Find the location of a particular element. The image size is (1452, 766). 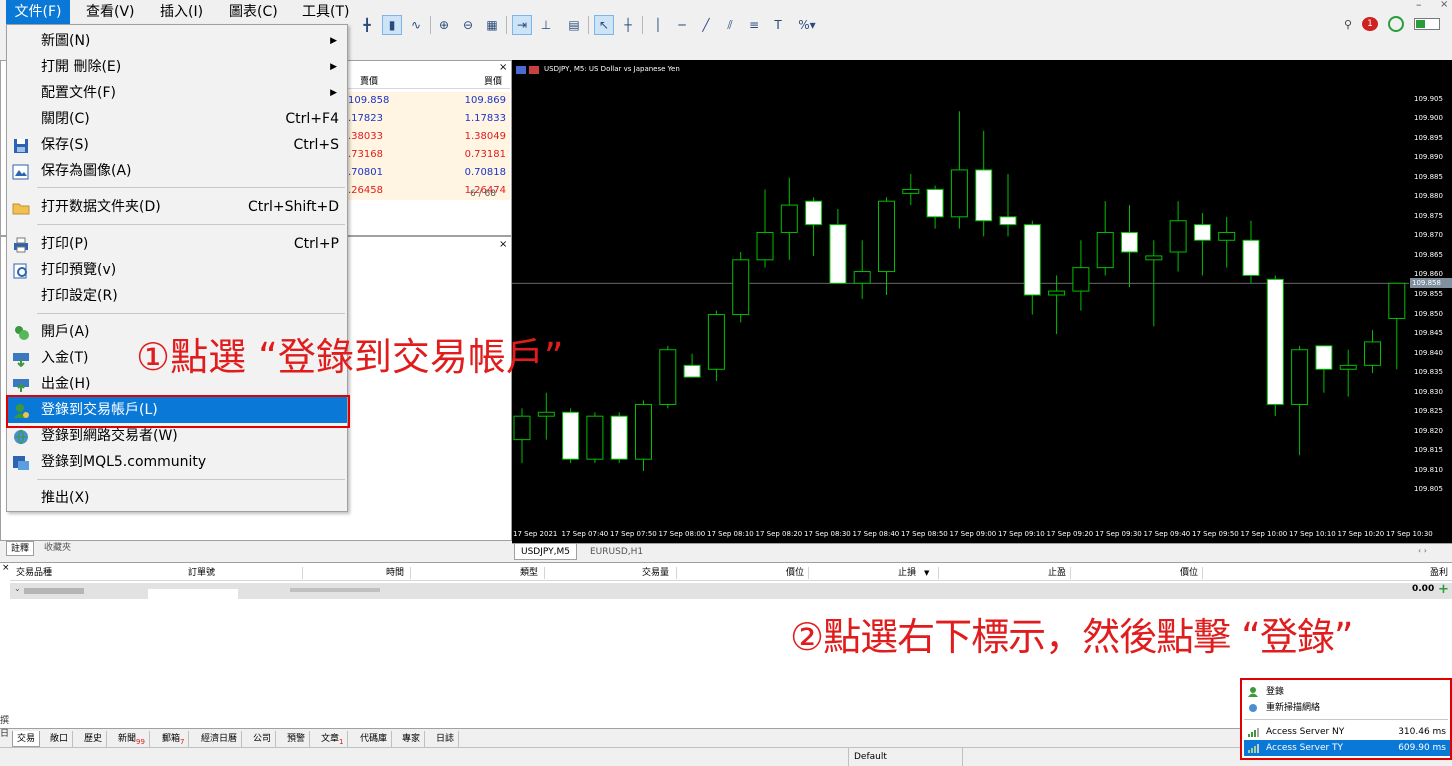

popup-item-login: 登錄 is located at coordinates (1347, 692).